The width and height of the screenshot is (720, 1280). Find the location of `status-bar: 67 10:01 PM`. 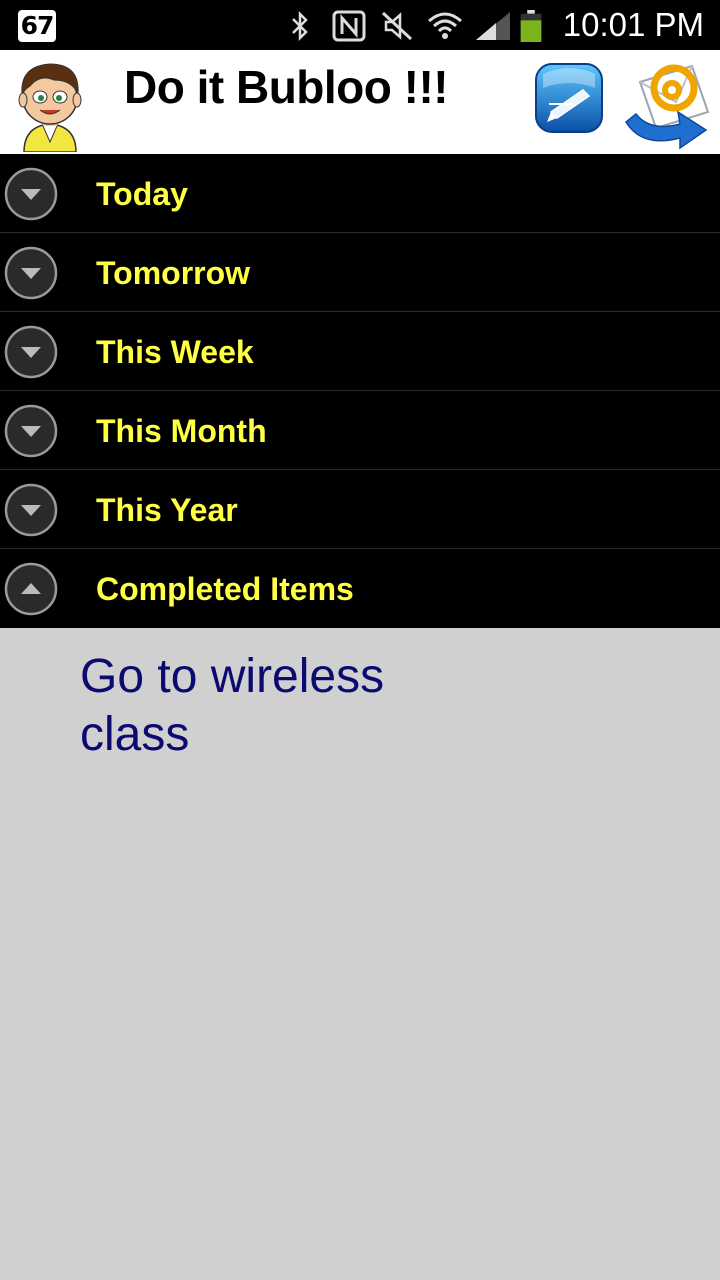

status-bar: 67 10:01 PM is located at coordinates (360, 25).